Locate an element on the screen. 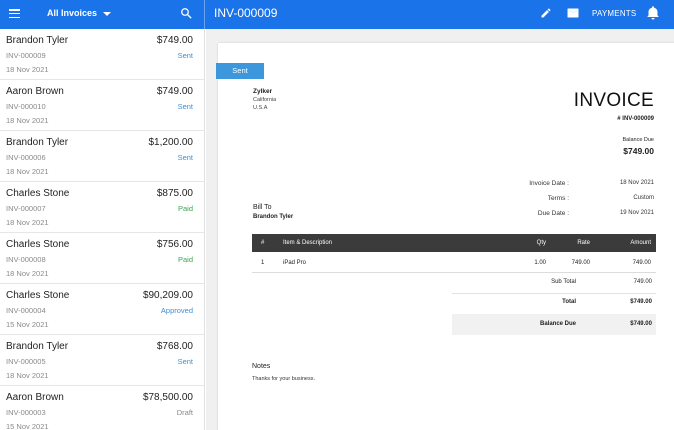 The image size is (674, 430). invoice-amount: $78,500.00 is located at coordinates (167, 397).